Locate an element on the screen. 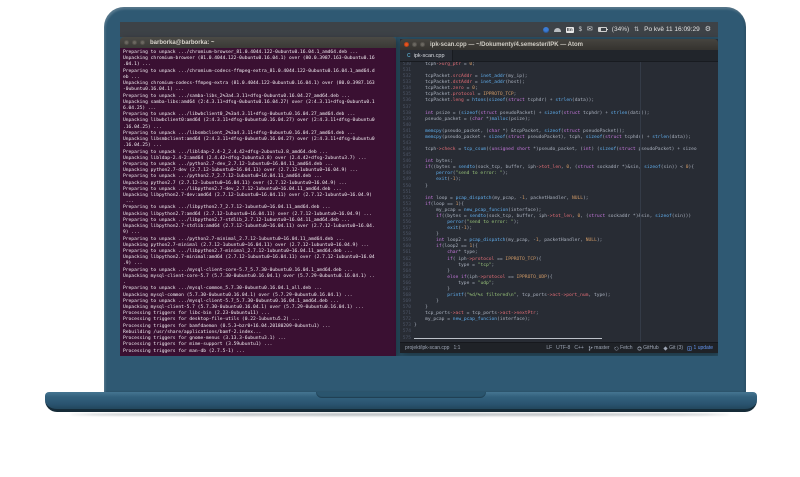  status-line-ending: LF is located at coordinates (549, 348).